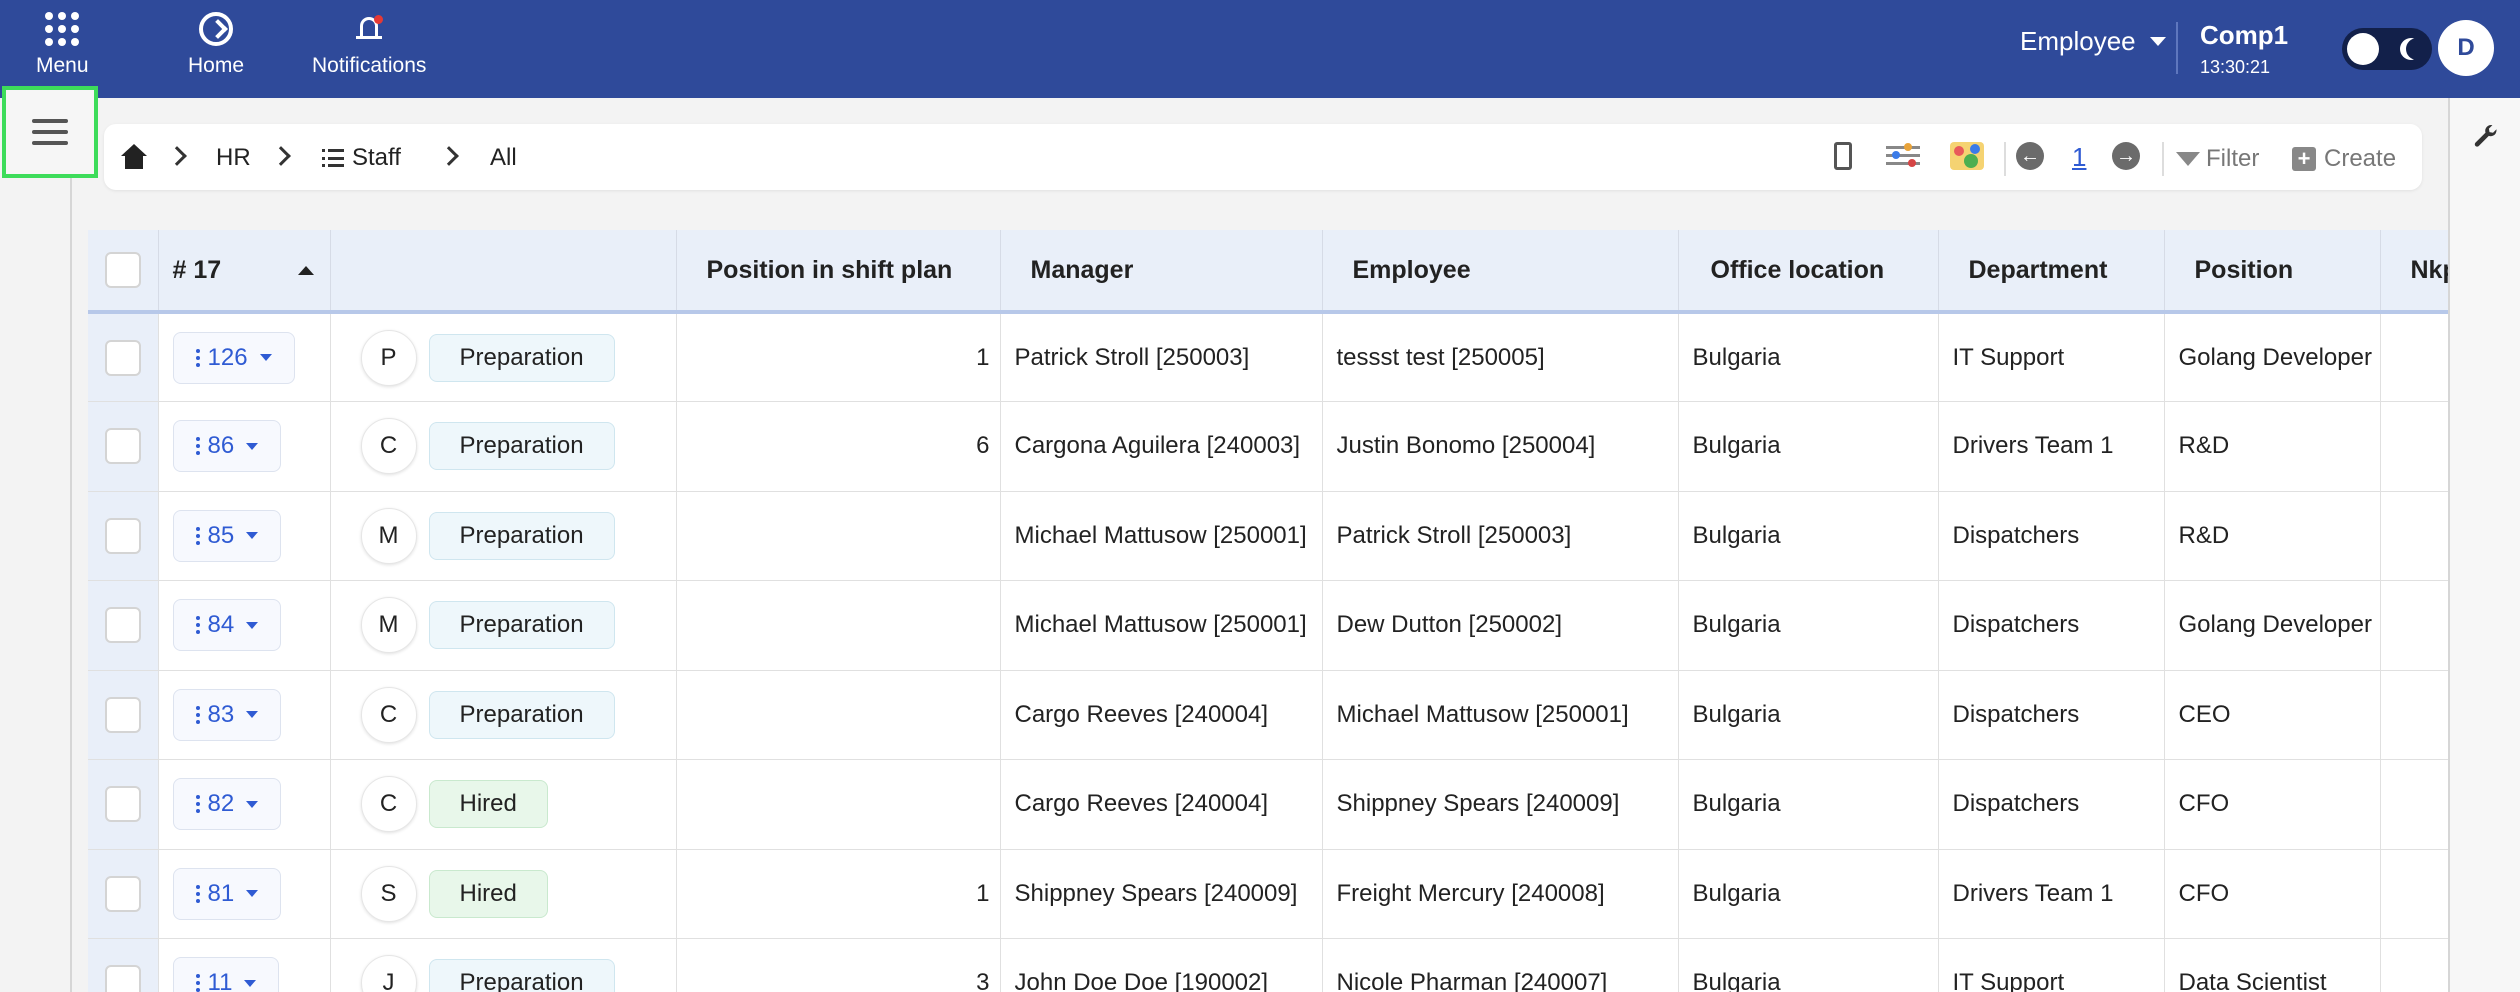 The height and width of the screenshot is (992, 2520). I want to click on role-dropdown-label: Employee, so click(2078, 41).